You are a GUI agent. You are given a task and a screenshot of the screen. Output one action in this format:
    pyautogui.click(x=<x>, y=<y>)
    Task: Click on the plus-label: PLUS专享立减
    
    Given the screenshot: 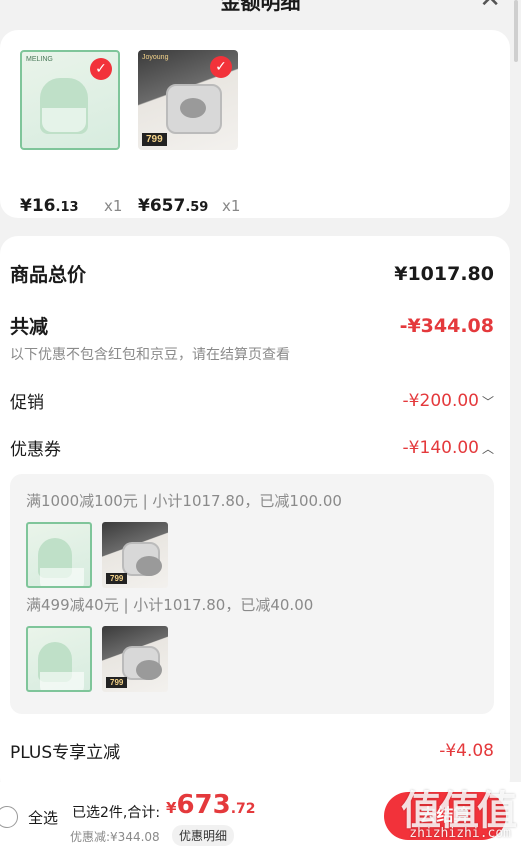 What is the action you would take?
    pyautogui.click(x=65, y=753)
    